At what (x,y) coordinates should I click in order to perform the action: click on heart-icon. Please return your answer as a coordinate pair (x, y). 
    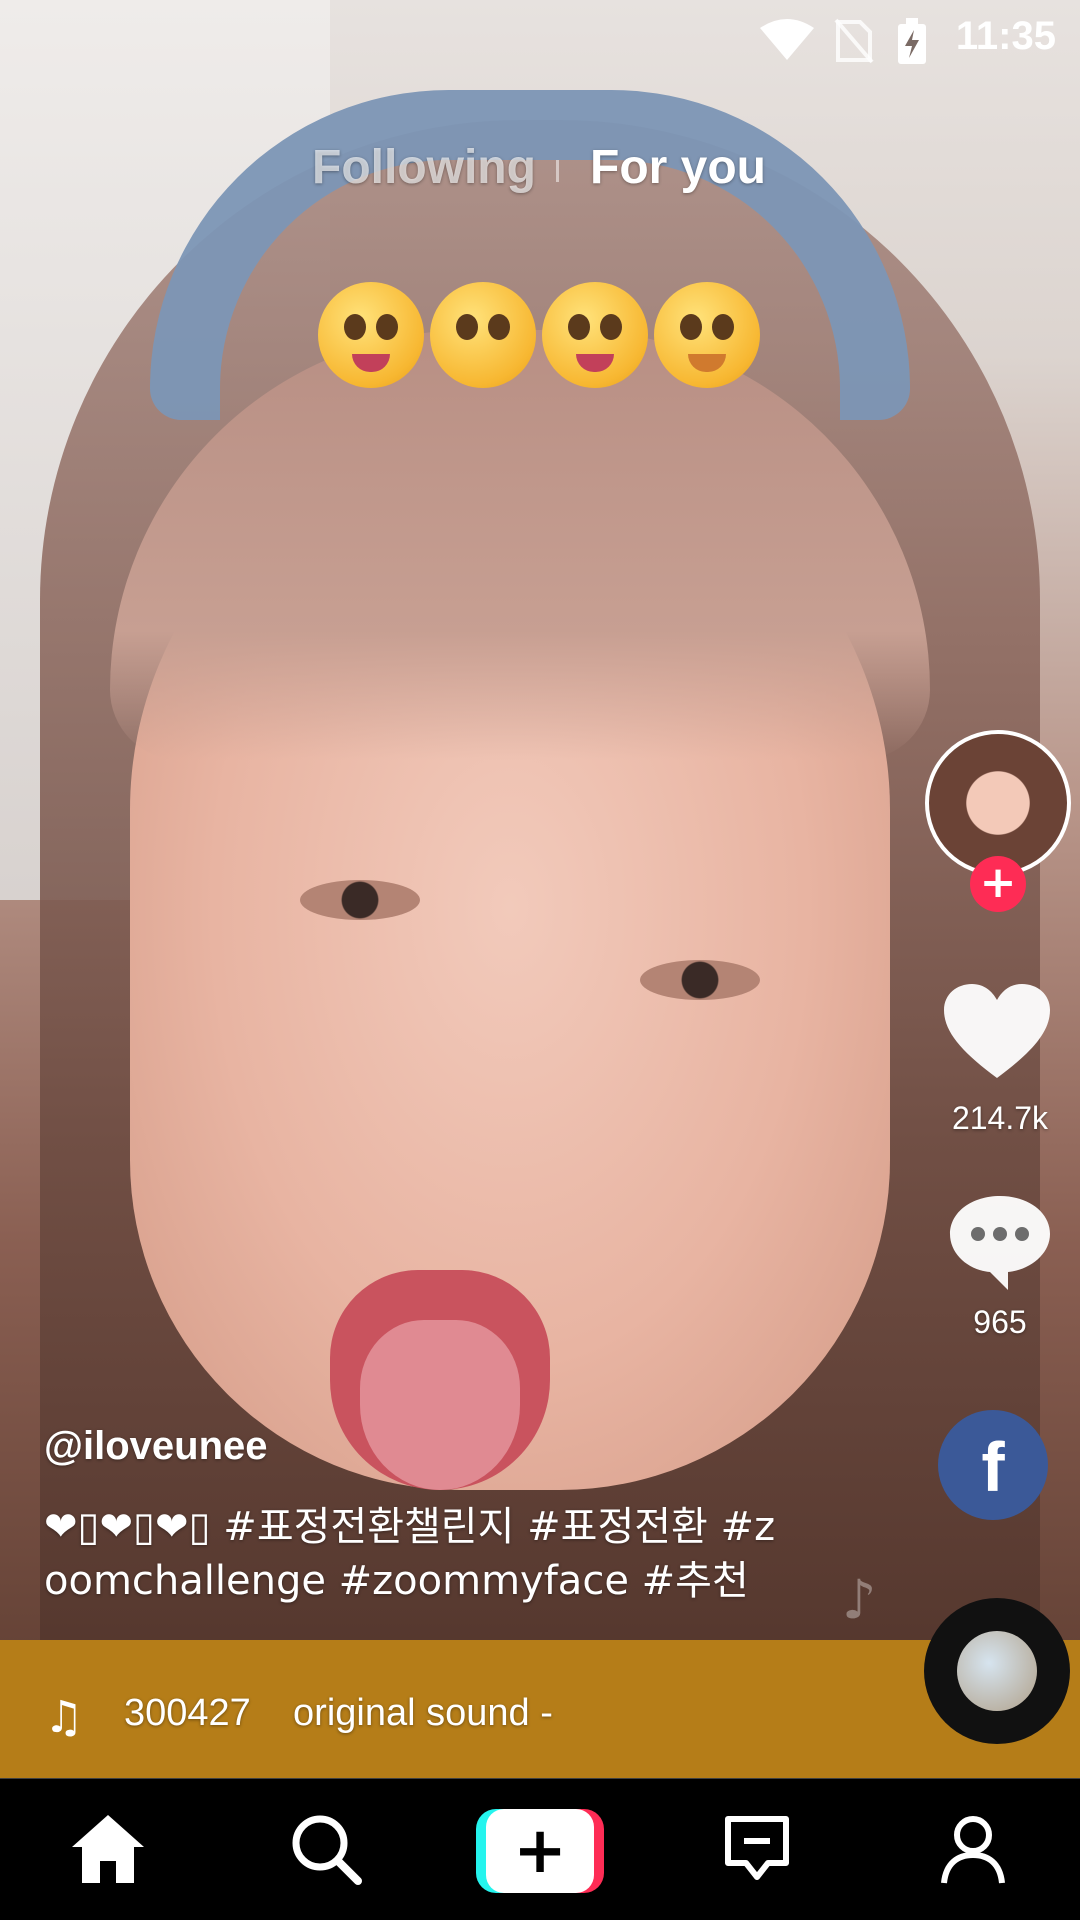
    Looking at the image, I should click on (997, 1032).